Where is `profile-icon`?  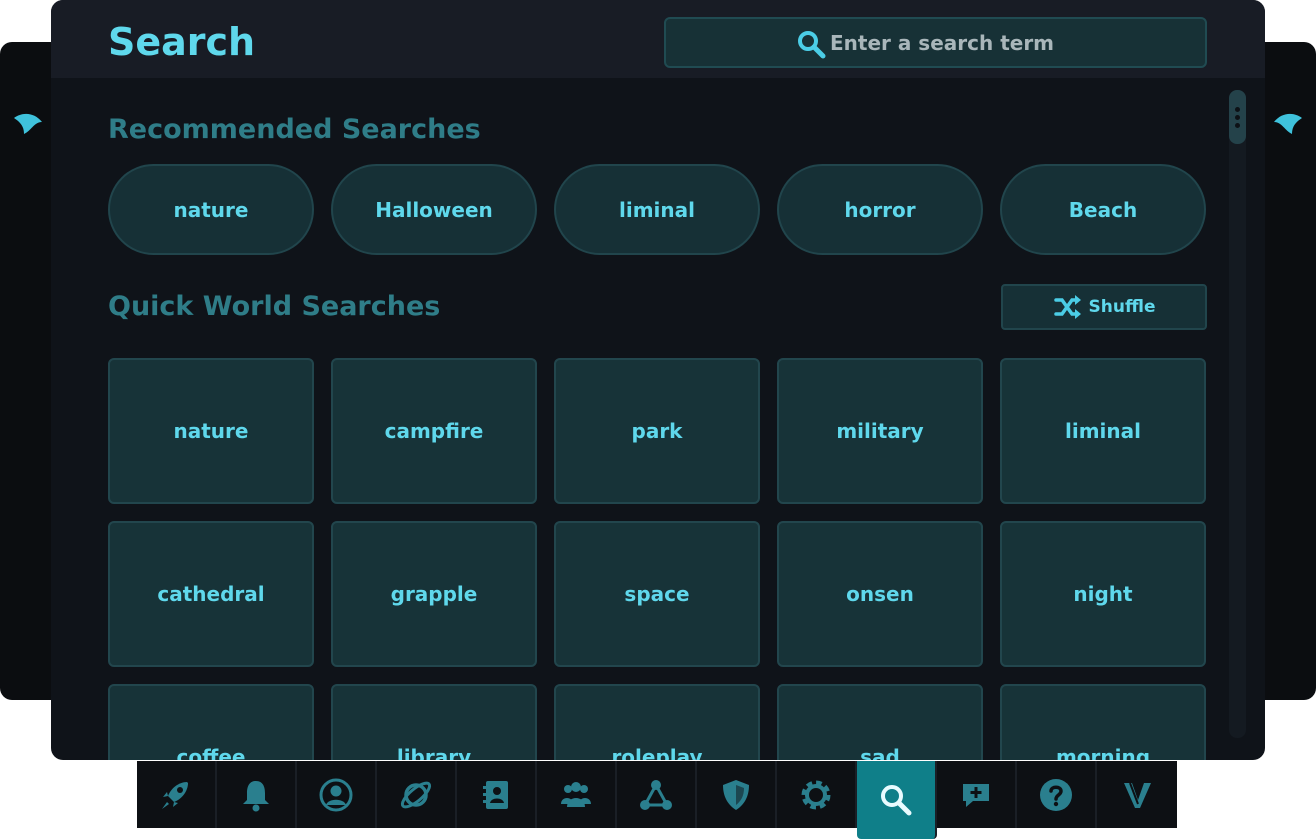
profile-icon is located at coordinates (336, 794).